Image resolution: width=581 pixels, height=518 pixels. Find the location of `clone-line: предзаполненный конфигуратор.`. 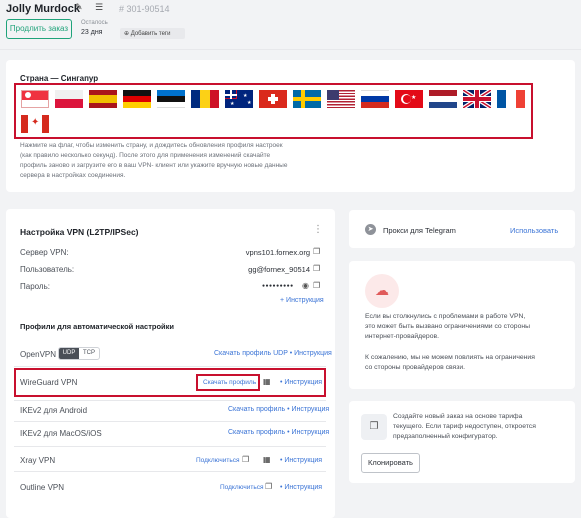

clone-line: предзаполненный конфигуратор. is located at coordinates (445, 436).